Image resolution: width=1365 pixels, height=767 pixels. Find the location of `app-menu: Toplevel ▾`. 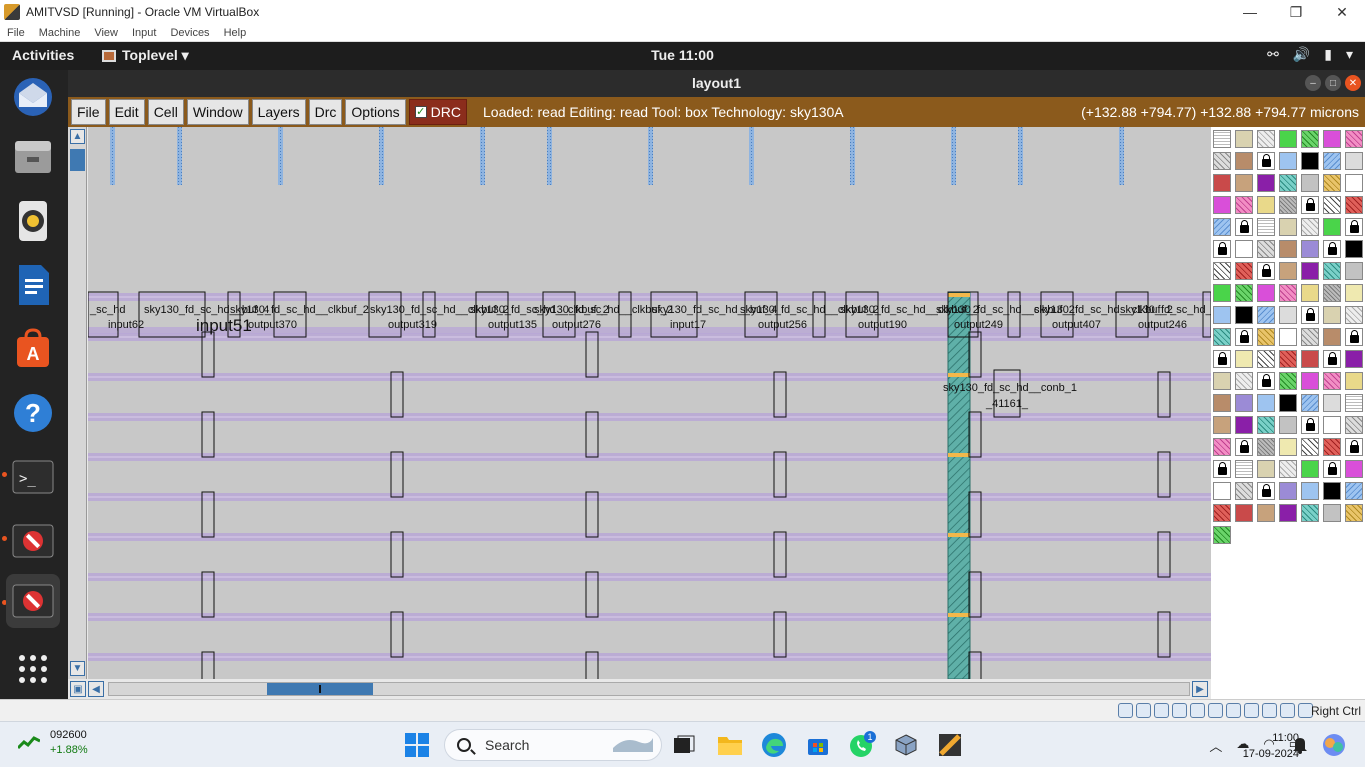

app-menu: Toplevel ▾ is located at coordinates (145, 55).